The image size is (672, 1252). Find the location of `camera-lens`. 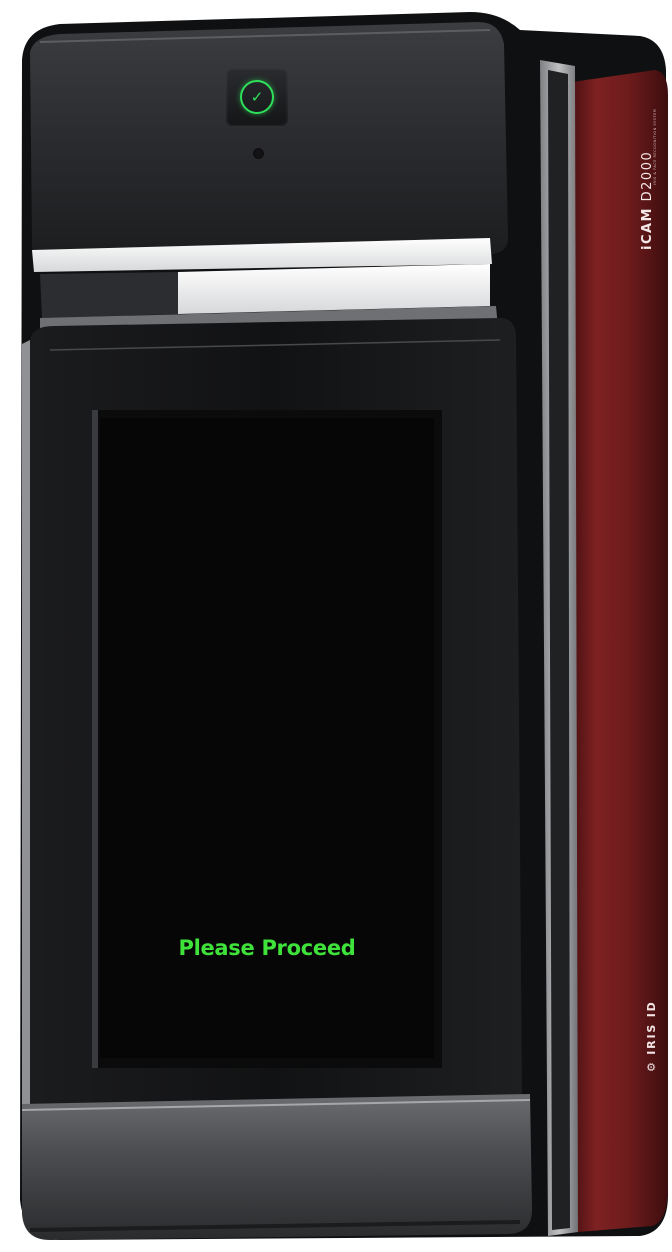

camera-lens is located at coordinates (258, 153).